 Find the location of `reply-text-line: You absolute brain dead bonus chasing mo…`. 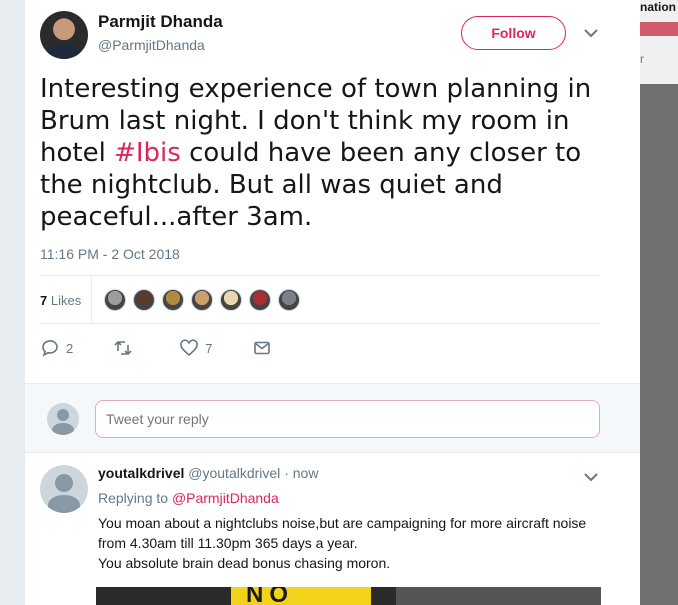

reply-text-line: You absolute brain dead bonus chasing mo… is located at coordinates (244, 563).